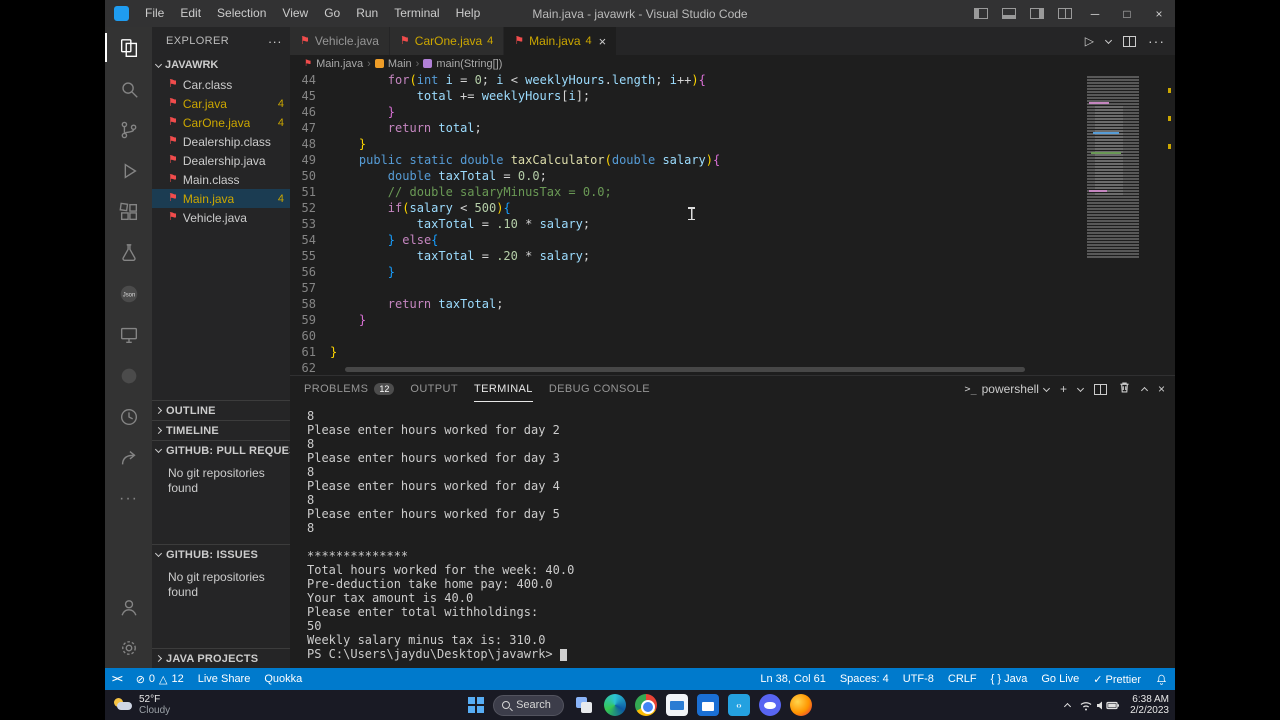  What do you see at coordinates (340, 41) in the screenshot?
I see `tab-vehicle-java: ⚑ Vehicle.java` at bounding box center [340, 41].